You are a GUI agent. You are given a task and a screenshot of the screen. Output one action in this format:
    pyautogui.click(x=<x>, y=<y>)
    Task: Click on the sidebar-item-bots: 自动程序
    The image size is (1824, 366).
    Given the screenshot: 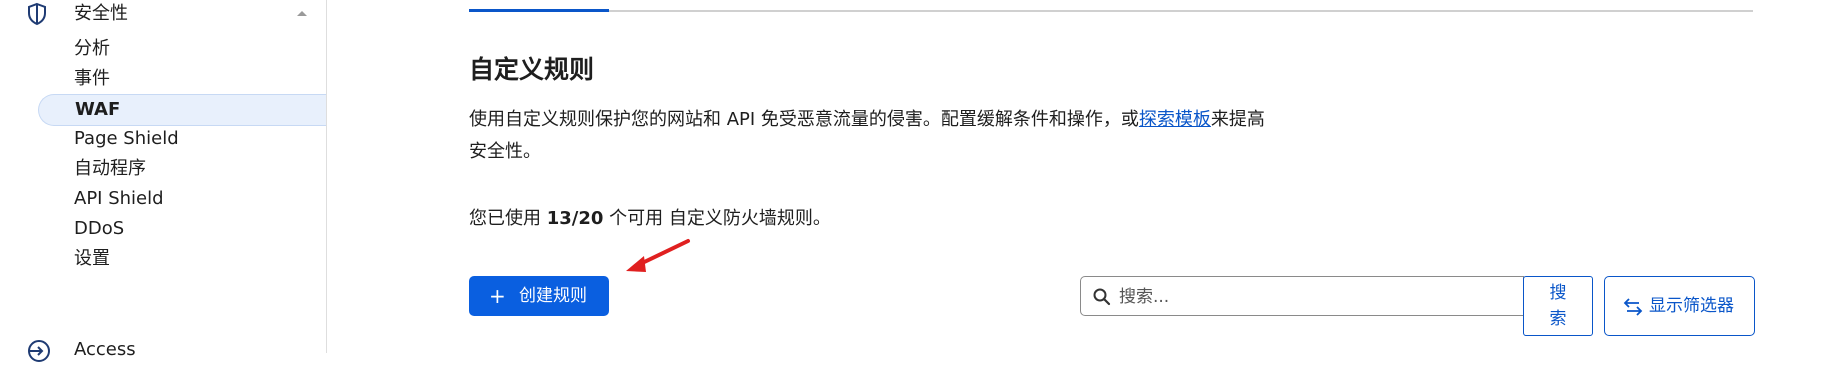 What is the action you would take?
    pyautogui.click(x=182, y=169)
    